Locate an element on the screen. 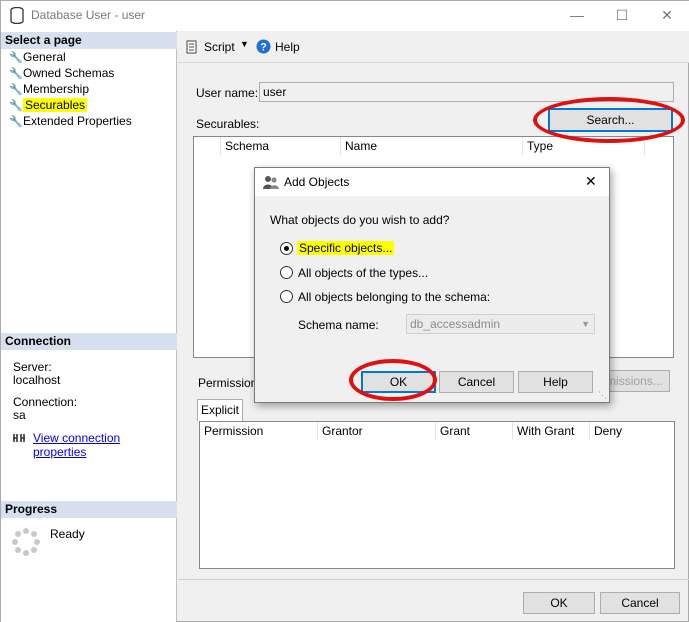 This screenshot has width=689, height=622. column-header-grant: Grant is located at coordinates (474, 431).